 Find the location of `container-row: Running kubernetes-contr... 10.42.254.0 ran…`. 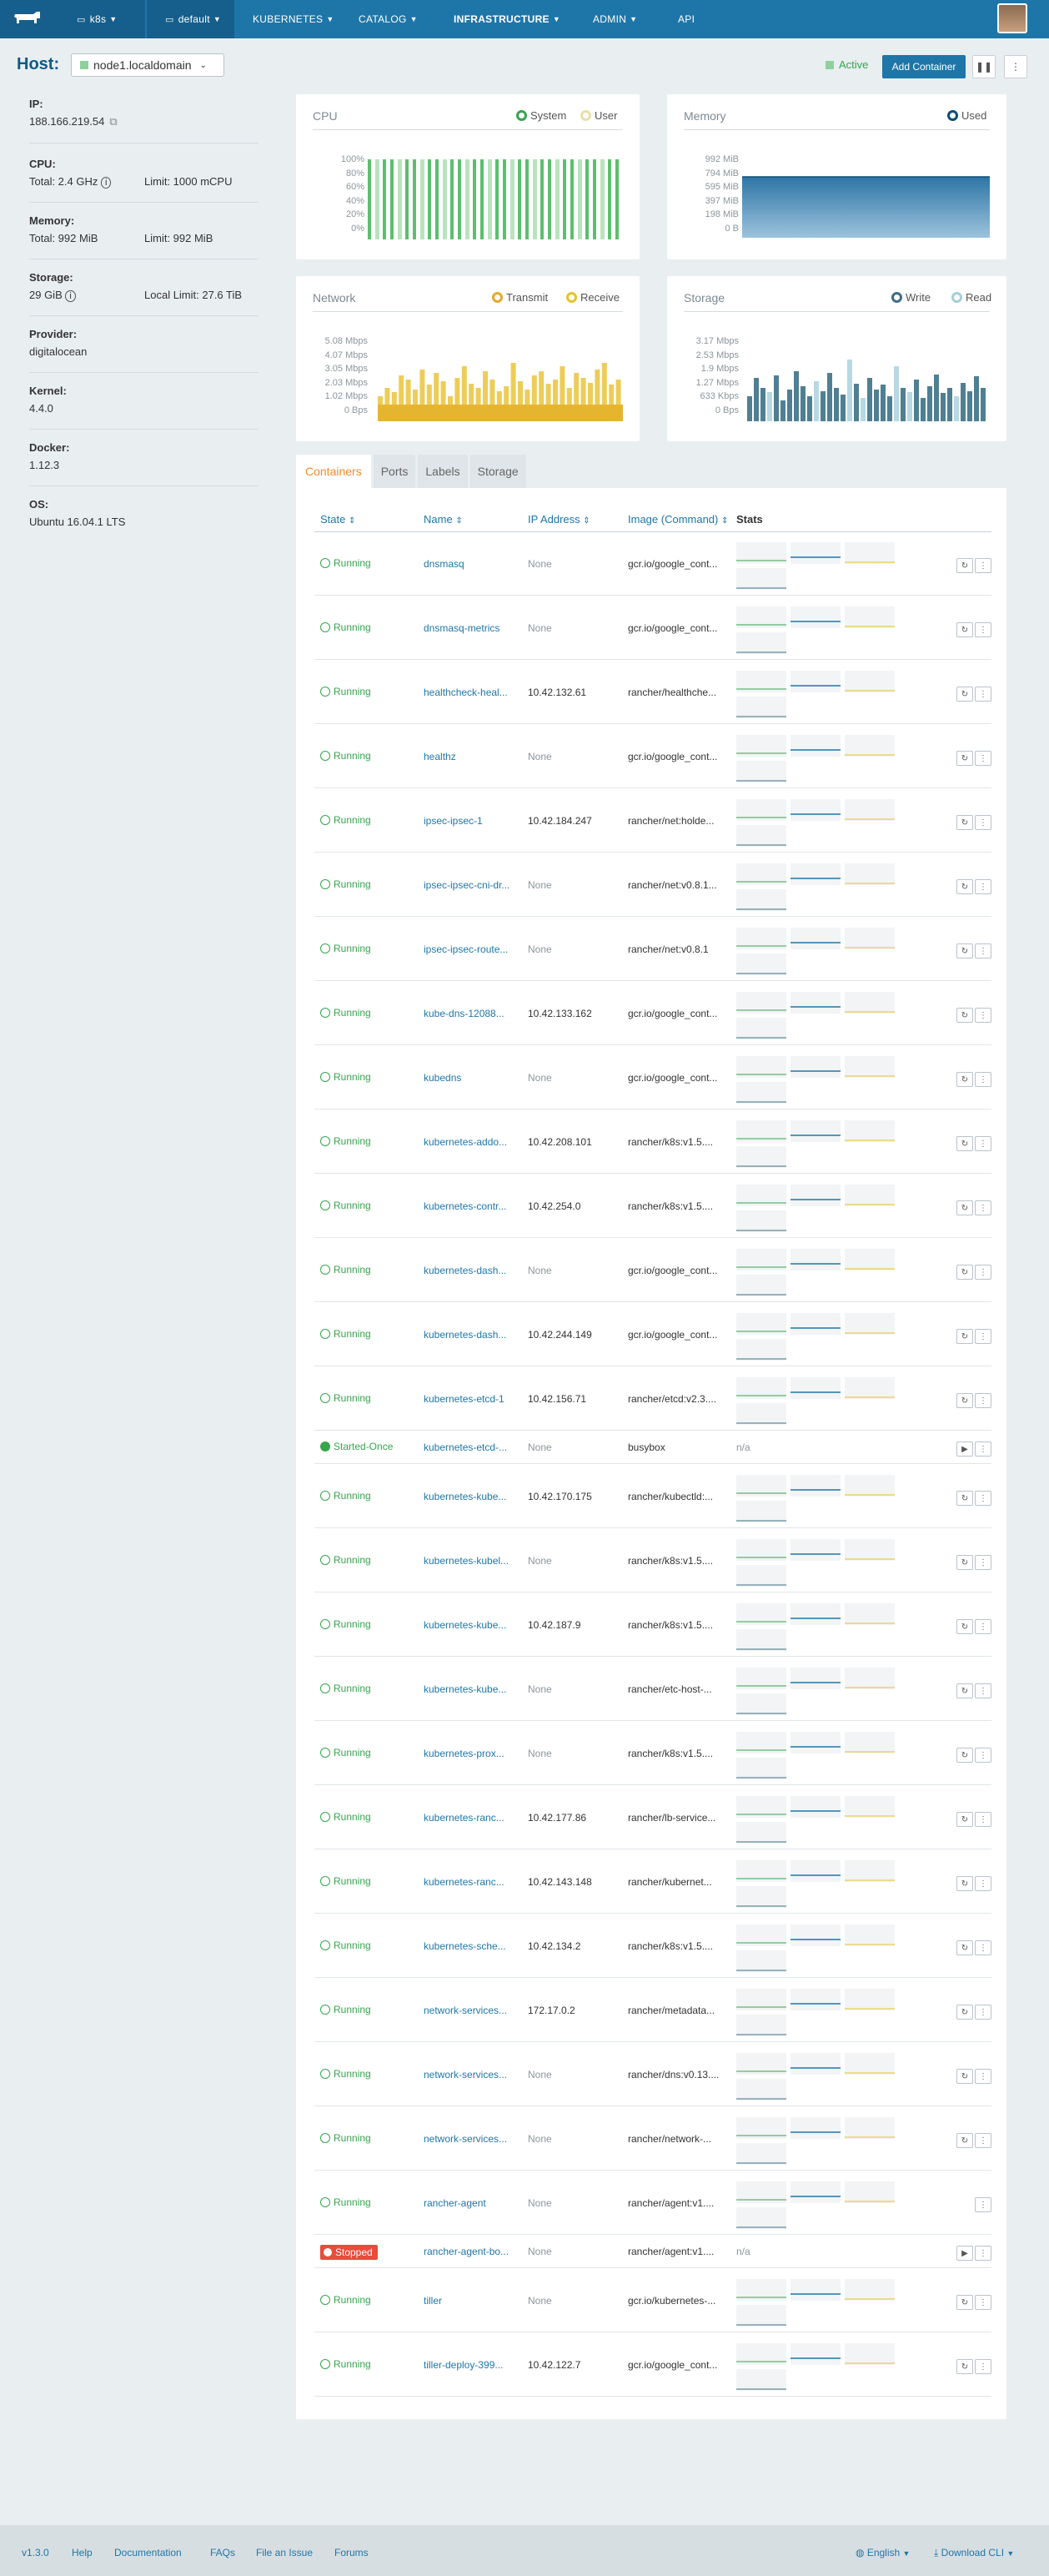

container-row: Running kubernetes-contr... 10.42.254.0 ran… is located at coordinates (652, 1206).